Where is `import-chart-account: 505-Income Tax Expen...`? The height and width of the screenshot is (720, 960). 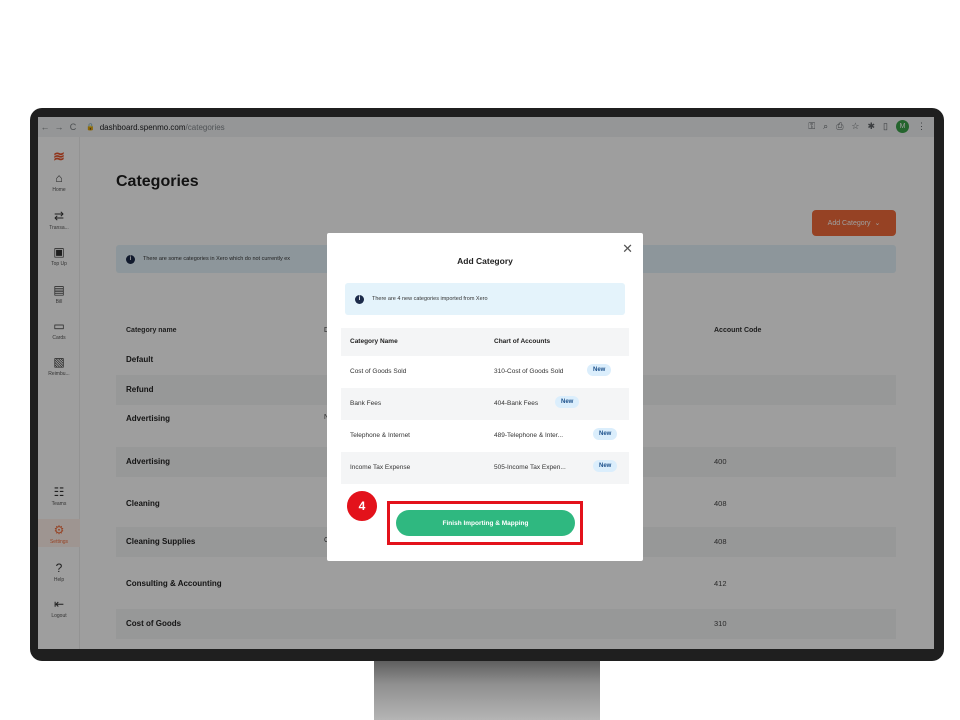
import-chart-account: 505-Income Tax Expen... is located at coordinates (530, 467).